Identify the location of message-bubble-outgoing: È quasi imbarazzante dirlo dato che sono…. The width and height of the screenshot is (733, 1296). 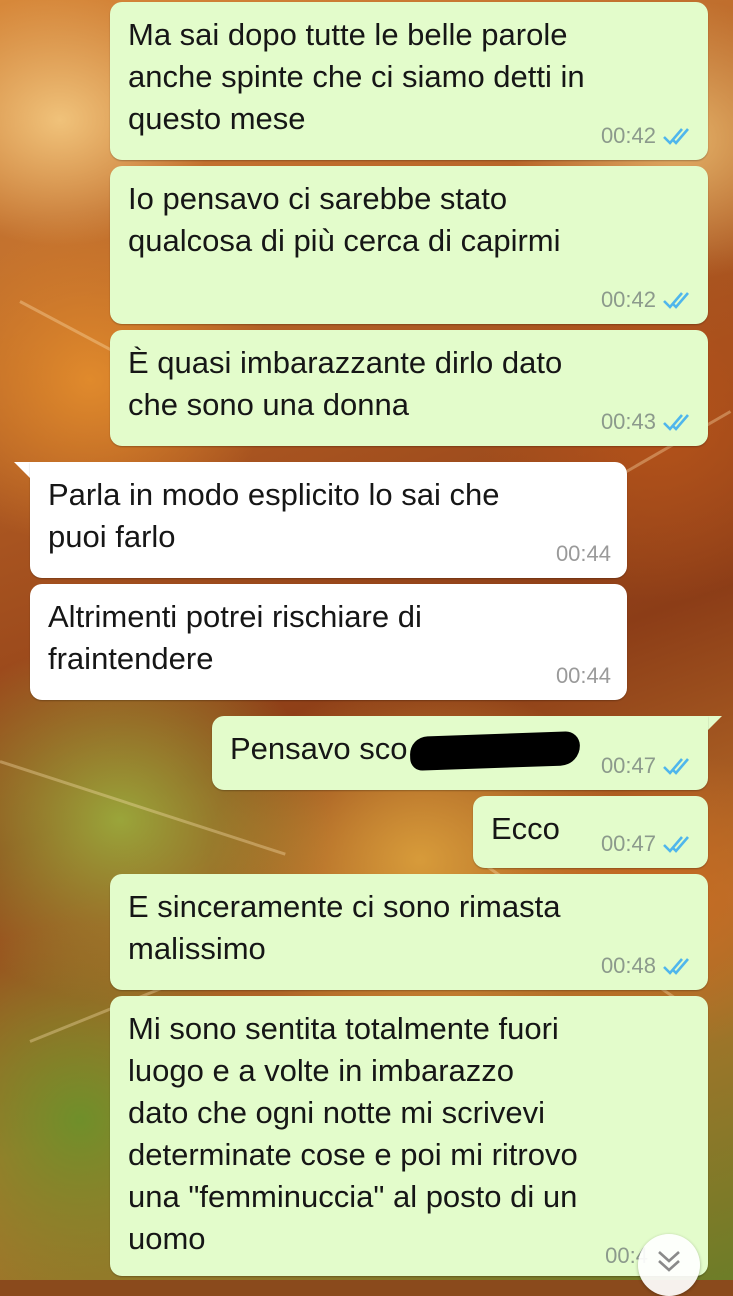
(409, 388).